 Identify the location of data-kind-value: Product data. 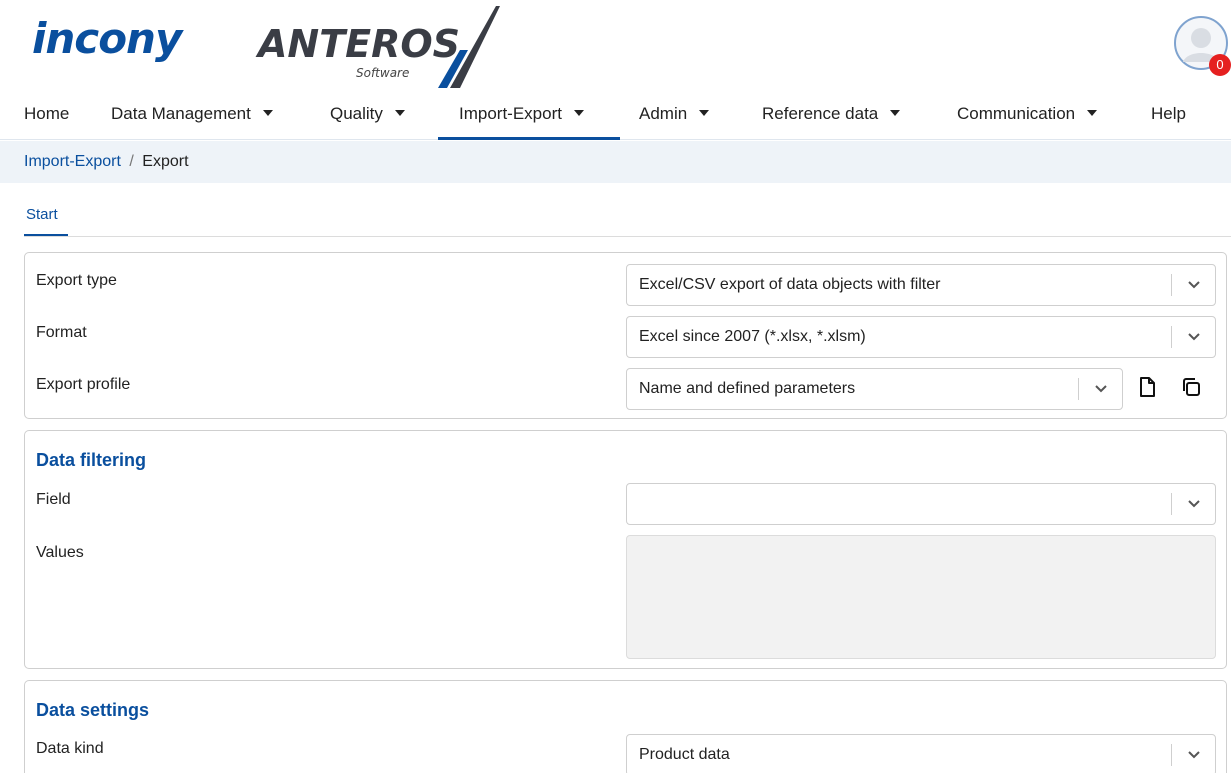
(684, 754).